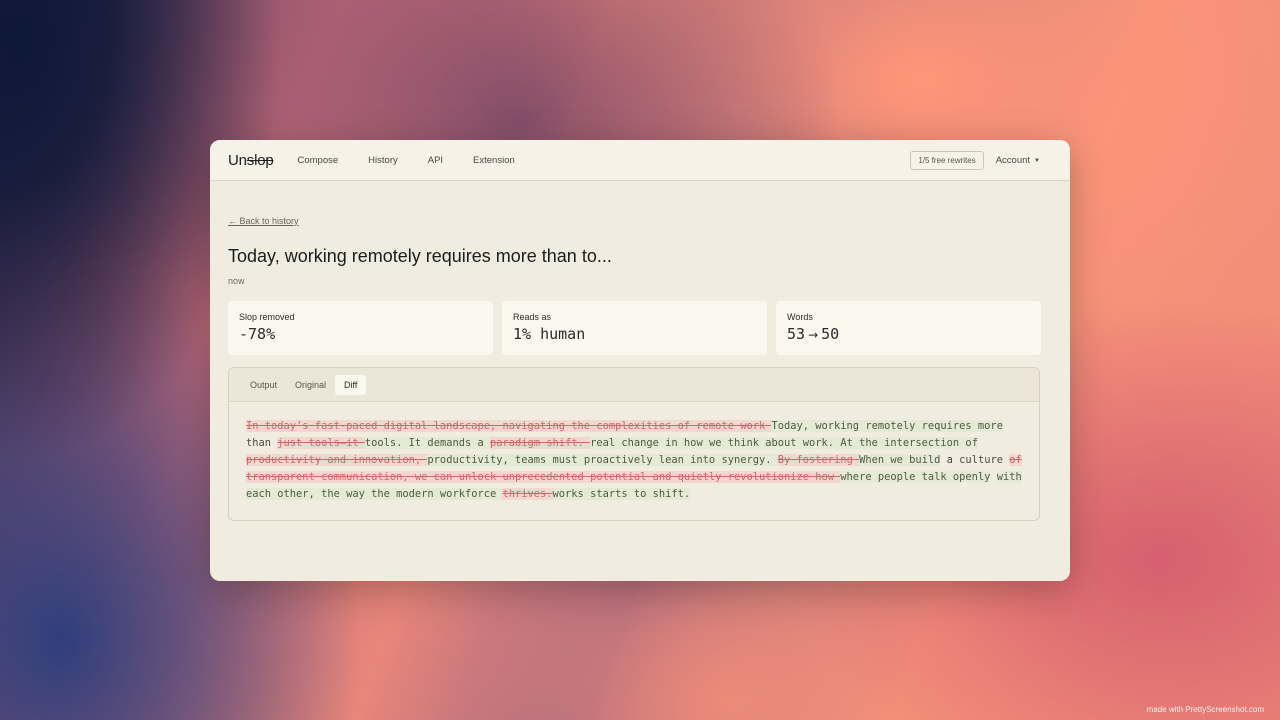  I want to click on account-menu: Account ▼, so click(1018, 160).